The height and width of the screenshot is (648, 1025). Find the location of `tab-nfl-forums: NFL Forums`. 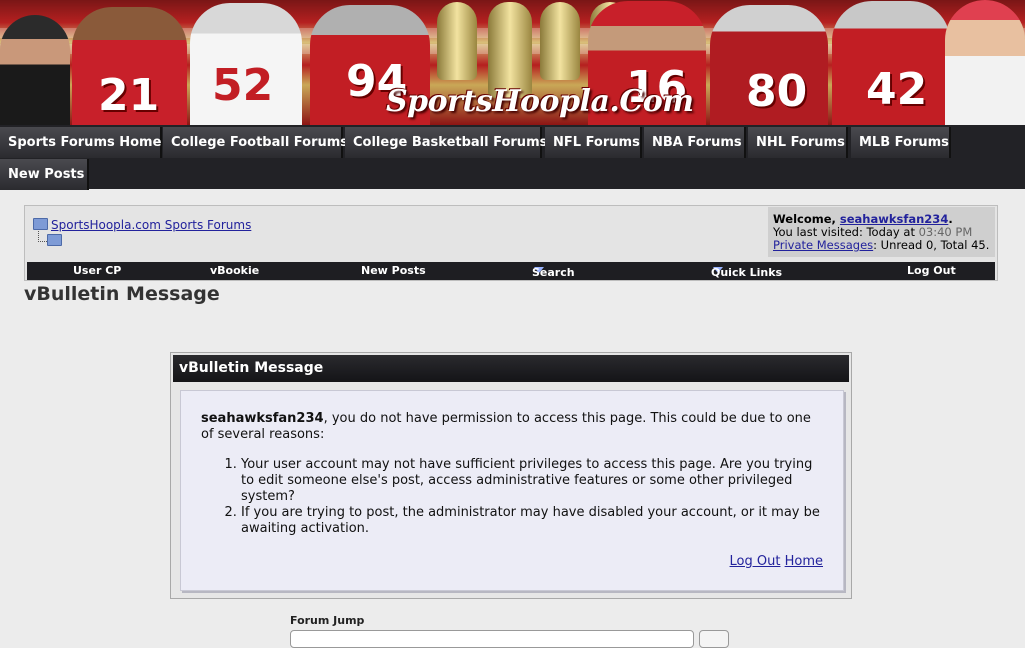

tab-nfl-forums: NFL Forums is located at coordinates (593, 142).